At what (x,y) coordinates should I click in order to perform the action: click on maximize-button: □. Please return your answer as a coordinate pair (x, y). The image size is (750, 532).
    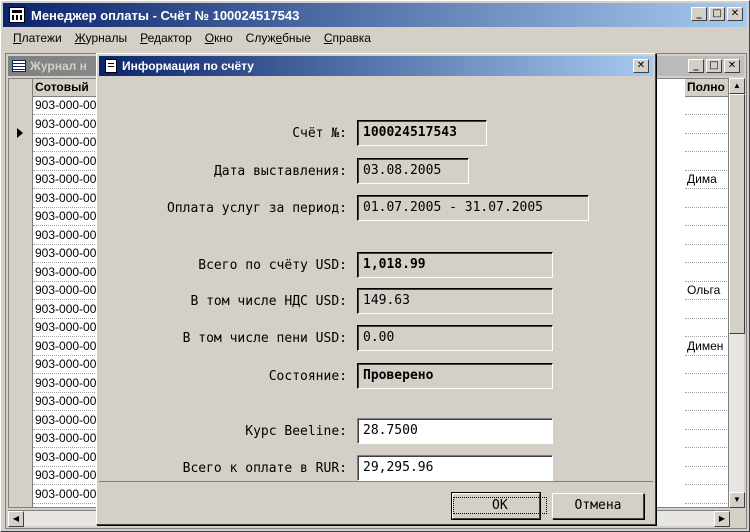
    Looking at the image, I should click on (717, 14).